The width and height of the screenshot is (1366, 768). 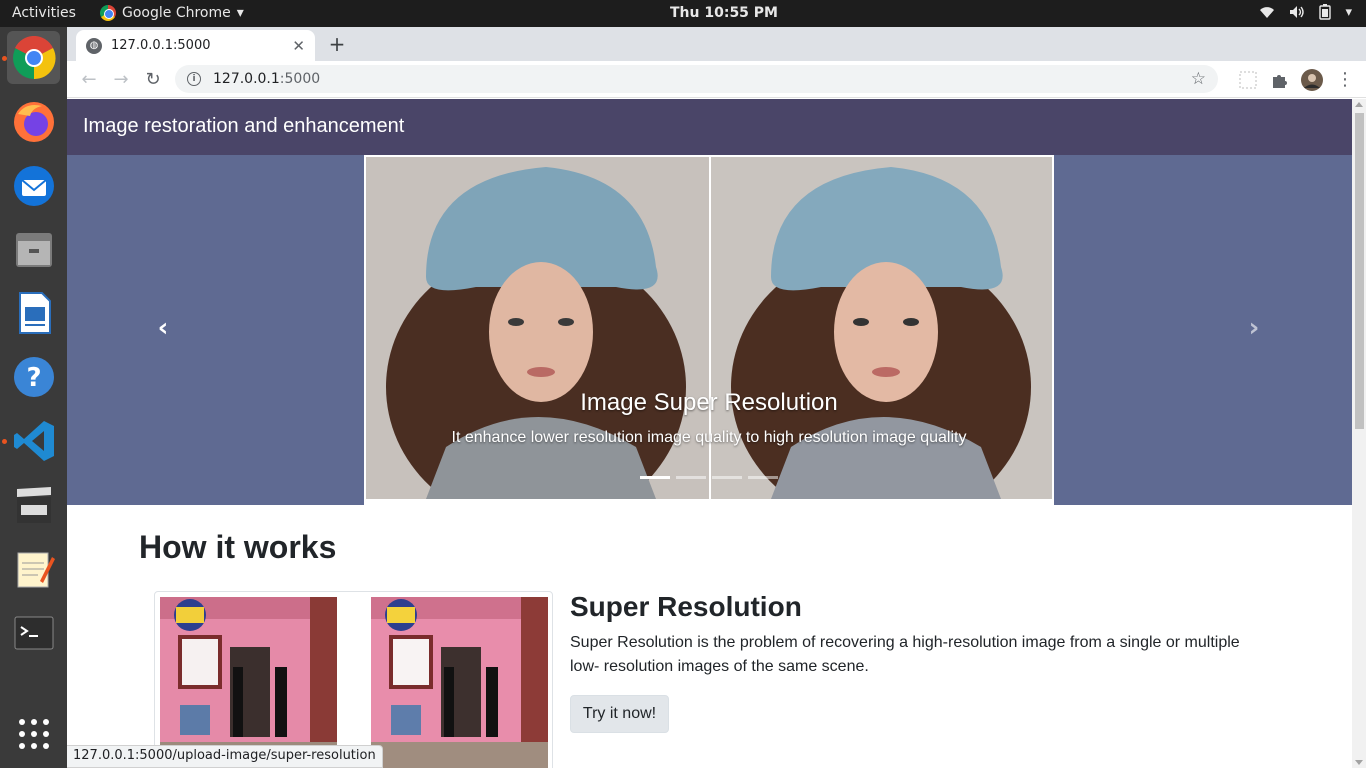 I want to click on try-it-now-button: Try it now!, so click(x=619, y=714).